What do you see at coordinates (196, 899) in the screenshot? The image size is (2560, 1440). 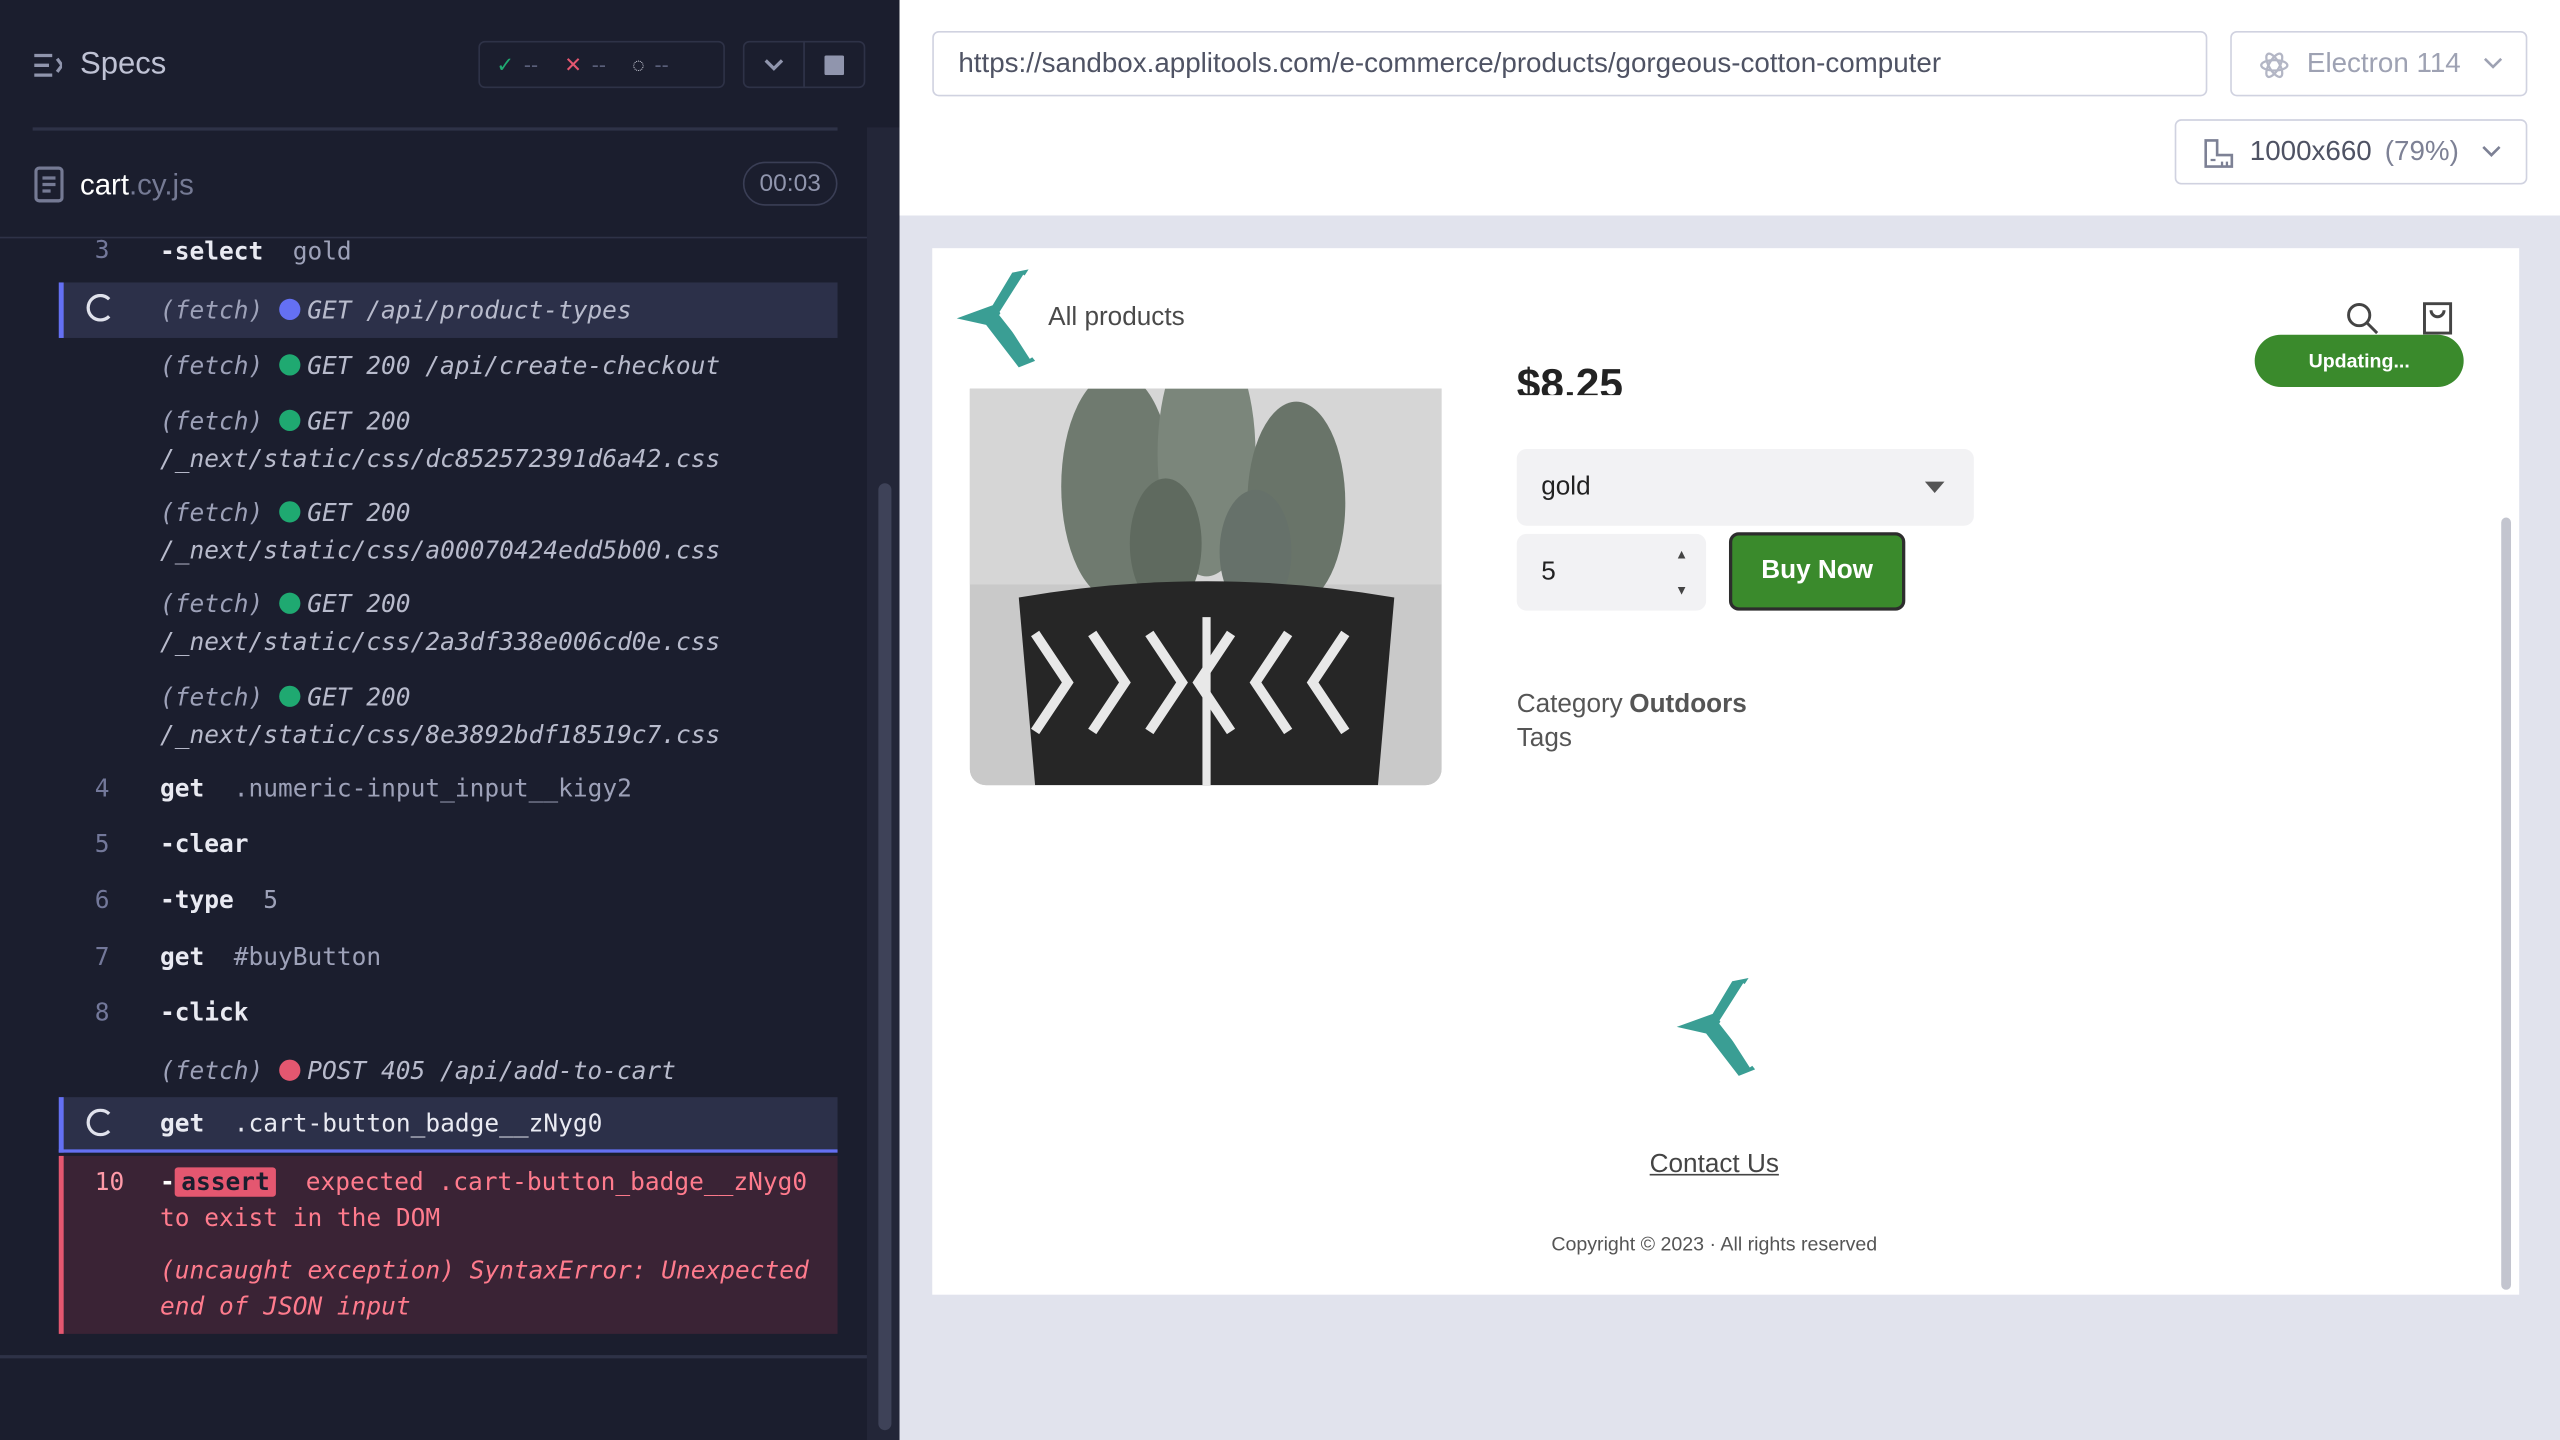 I see `command-name: -type` at bounding box center [196, 899].